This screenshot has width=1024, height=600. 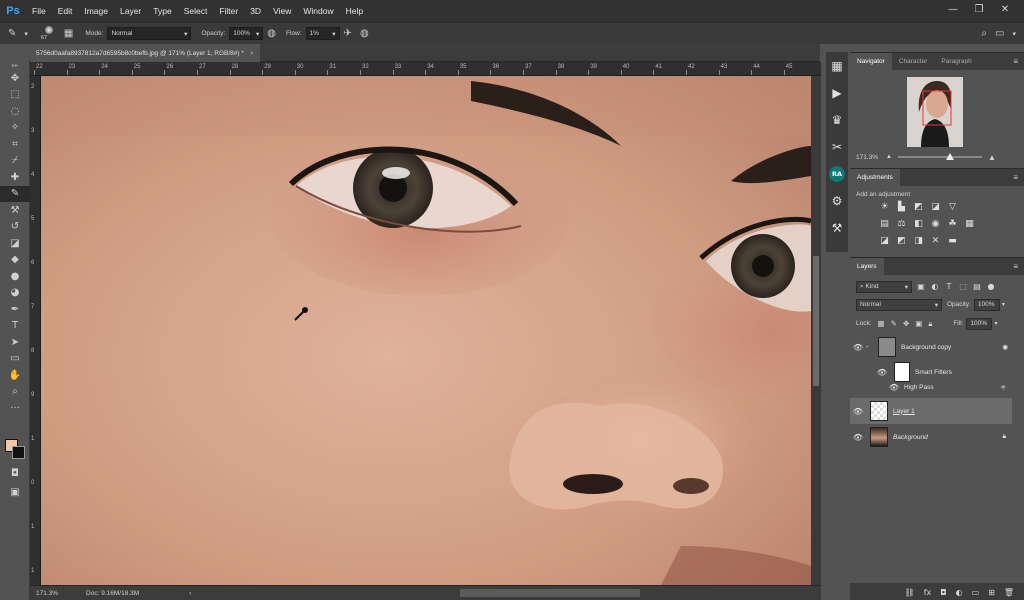 What do you see at coordinates (918, 207) in the screenshot?
I see `curves-icon: ◩` at bounding box center [918, 207].